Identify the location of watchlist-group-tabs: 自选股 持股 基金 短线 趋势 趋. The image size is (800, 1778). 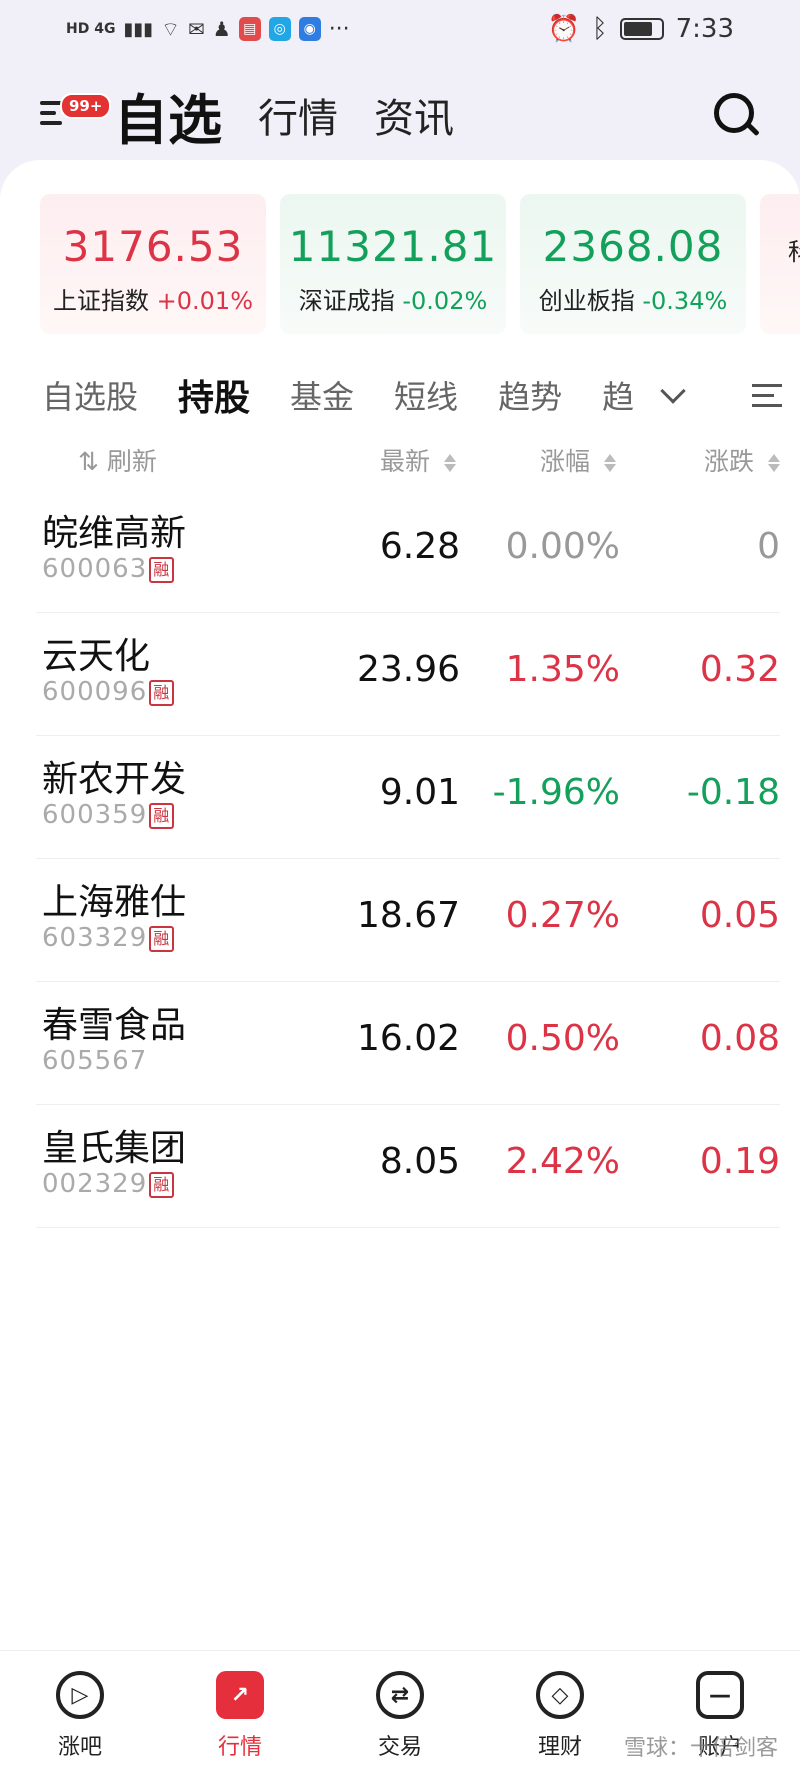
(412, 395).